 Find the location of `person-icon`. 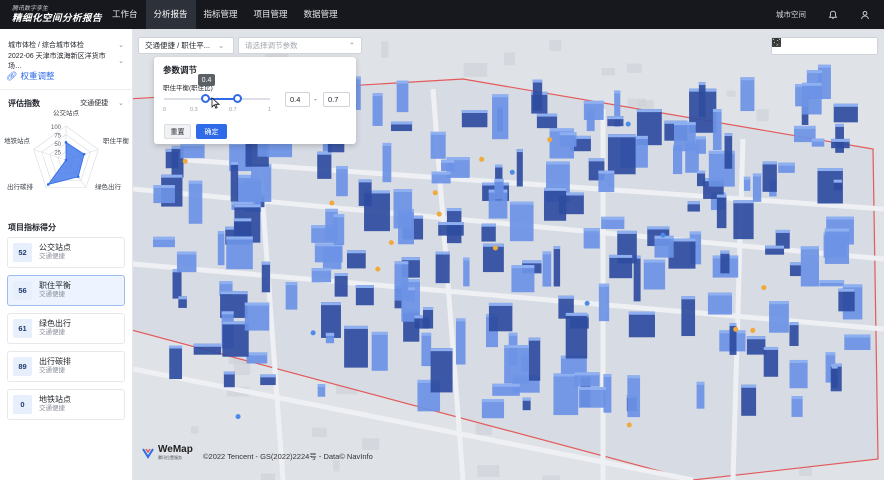

person-icon is located at coordinates (824, 46).